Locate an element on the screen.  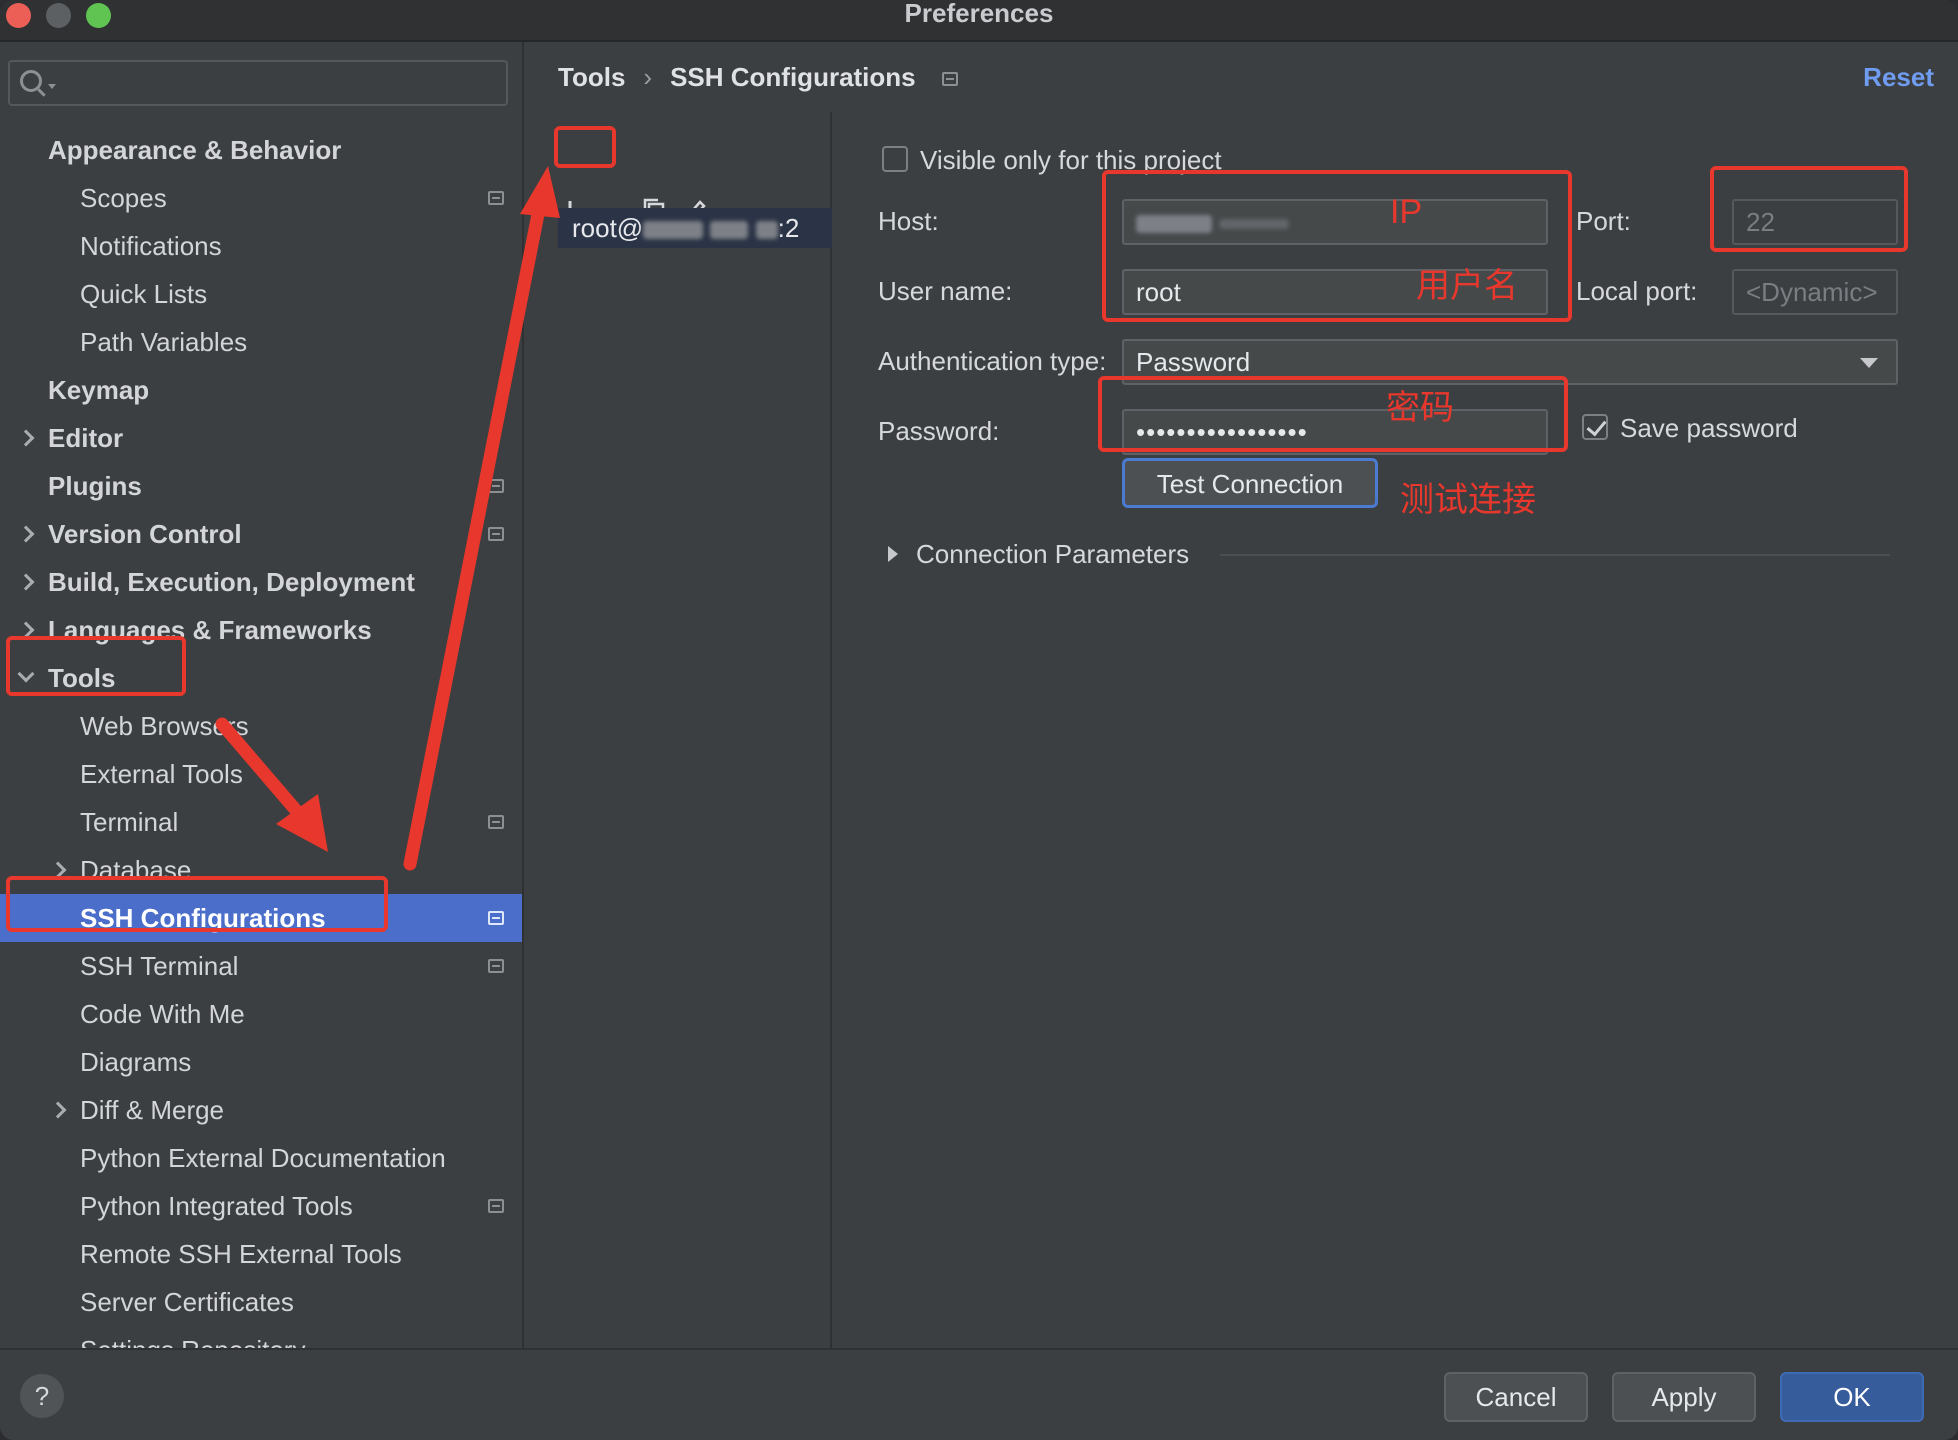
annotation-box-ssh-configurations is located at coordinates (197, 904).